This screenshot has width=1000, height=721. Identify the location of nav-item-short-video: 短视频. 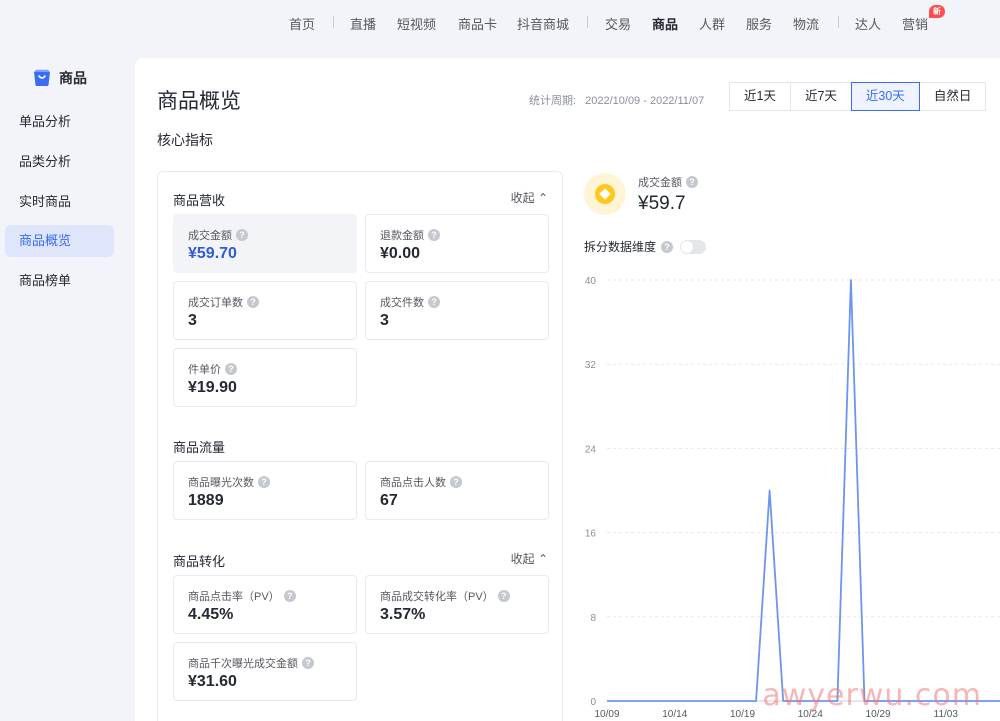
(416, 23).